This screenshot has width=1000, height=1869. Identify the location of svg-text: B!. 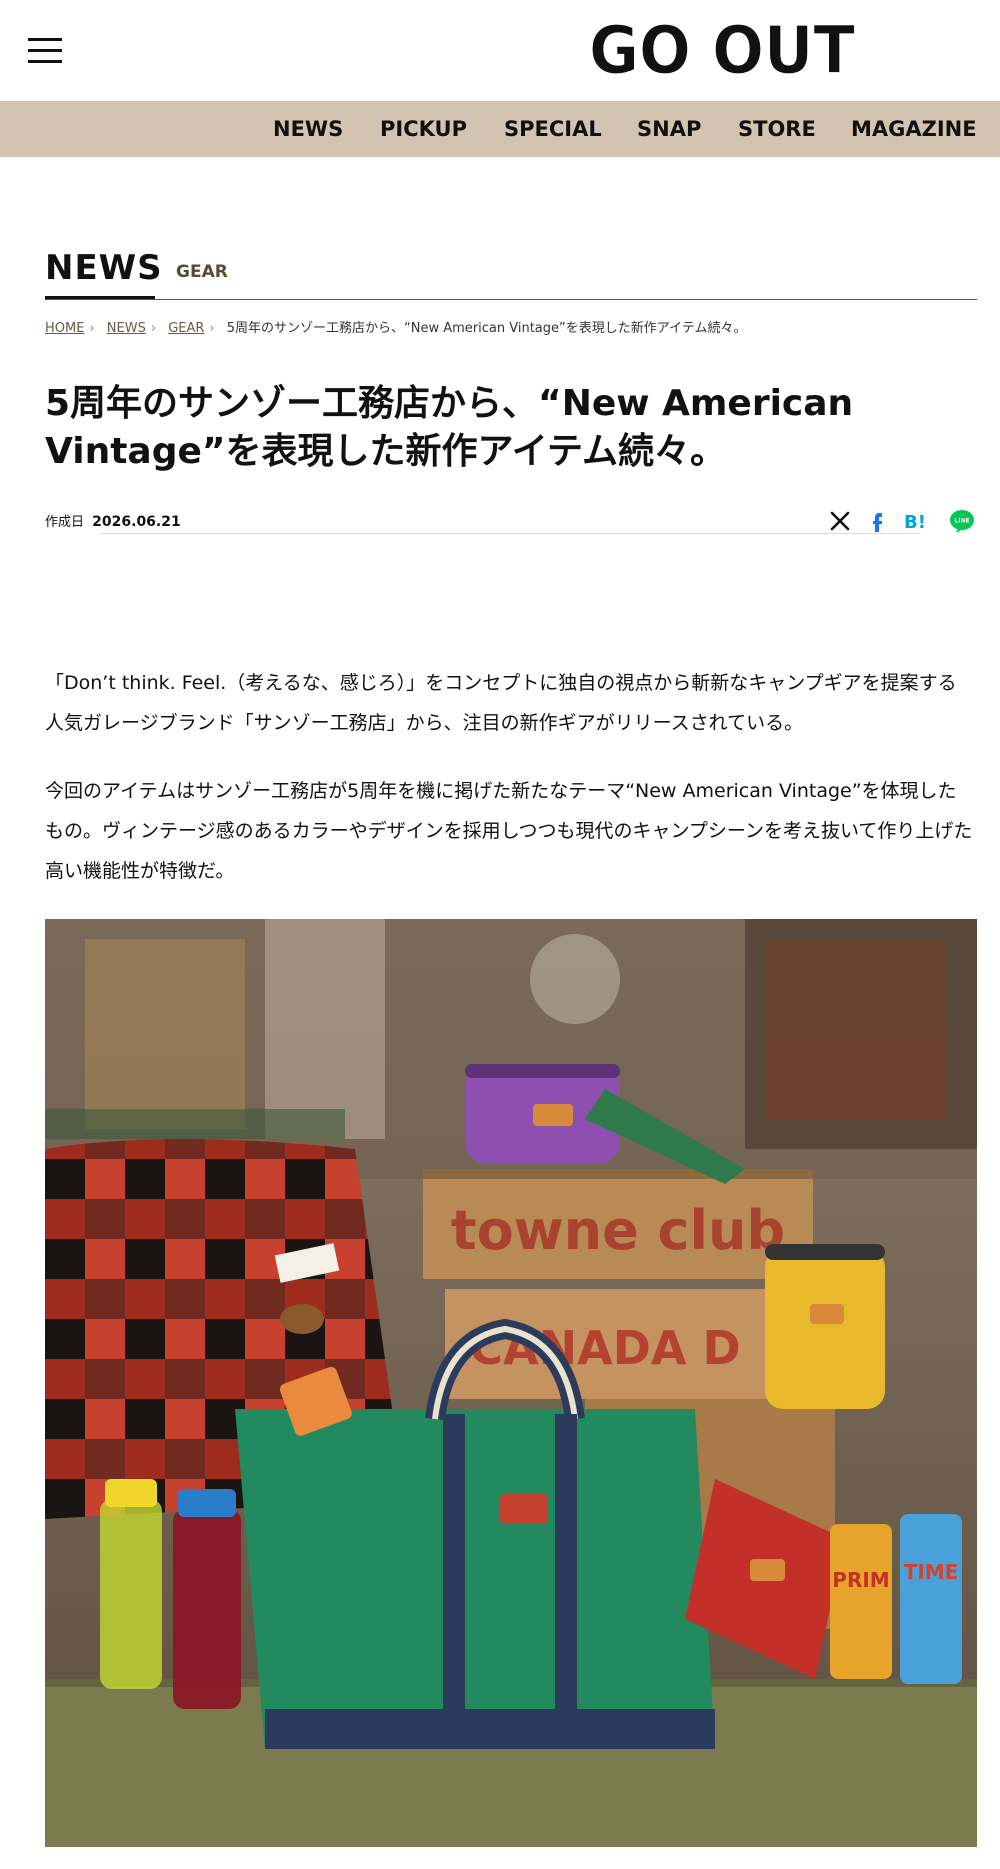
(915, 522).